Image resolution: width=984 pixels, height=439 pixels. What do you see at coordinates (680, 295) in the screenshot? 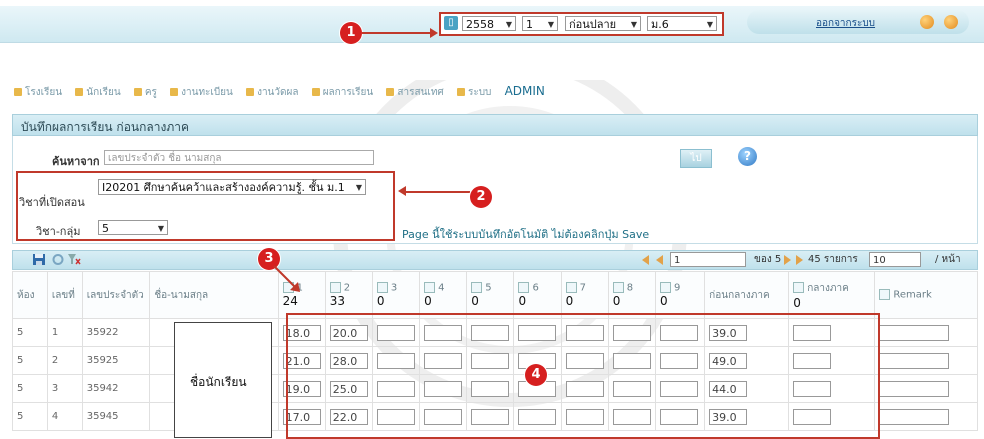
I see `col-score-9: 90` at bounding box center [680, 295].